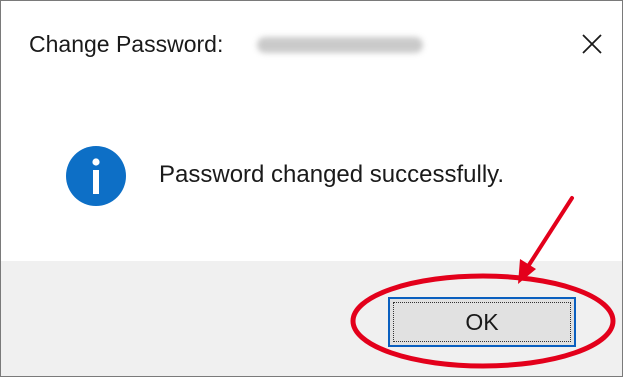 This screenshot has height=377, width=623. Describe the element at coordinates (332, 174) in the screenshot. I see `dialog-message: Password changed successfully.` at that location.